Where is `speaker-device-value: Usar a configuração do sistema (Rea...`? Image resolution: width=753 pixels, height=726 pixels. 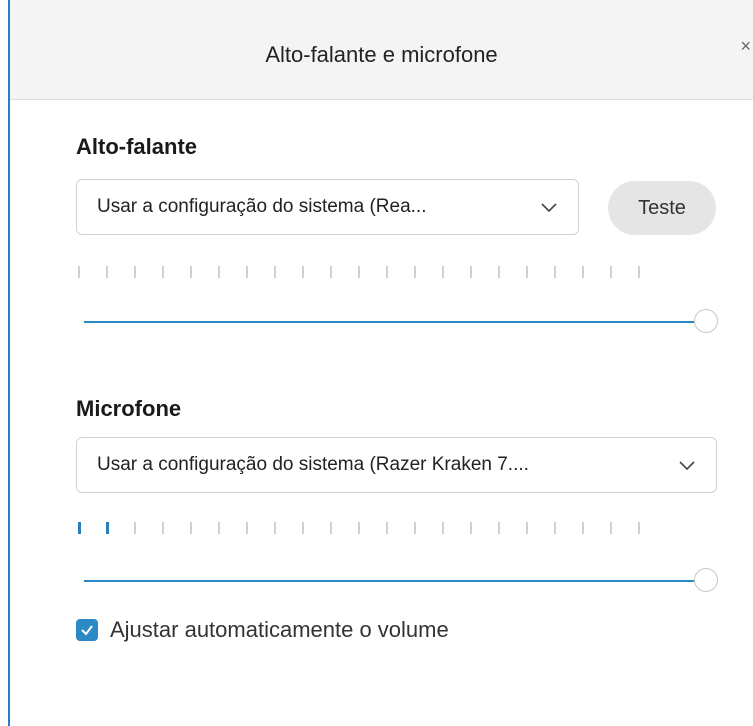 speaker-device-value: Usar a configuração do sistema (Rea... is located at coordinates (262, 206).